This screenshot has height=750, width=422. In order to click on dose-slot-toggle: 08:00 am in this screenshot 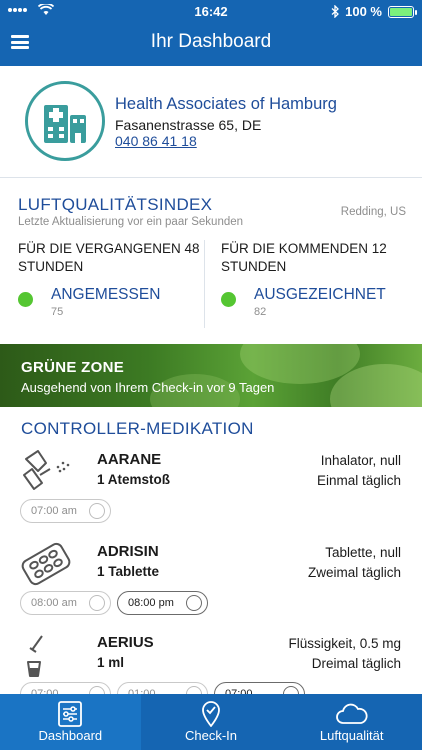, I will do `click(65, 603)`.